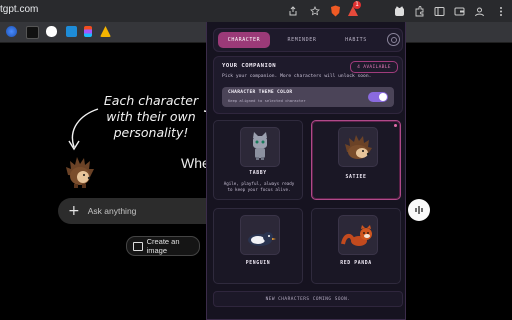  What do you see at coordinates (138, 246) in the screenshot?
I see `image-icon` at bounding box center [138, 246].